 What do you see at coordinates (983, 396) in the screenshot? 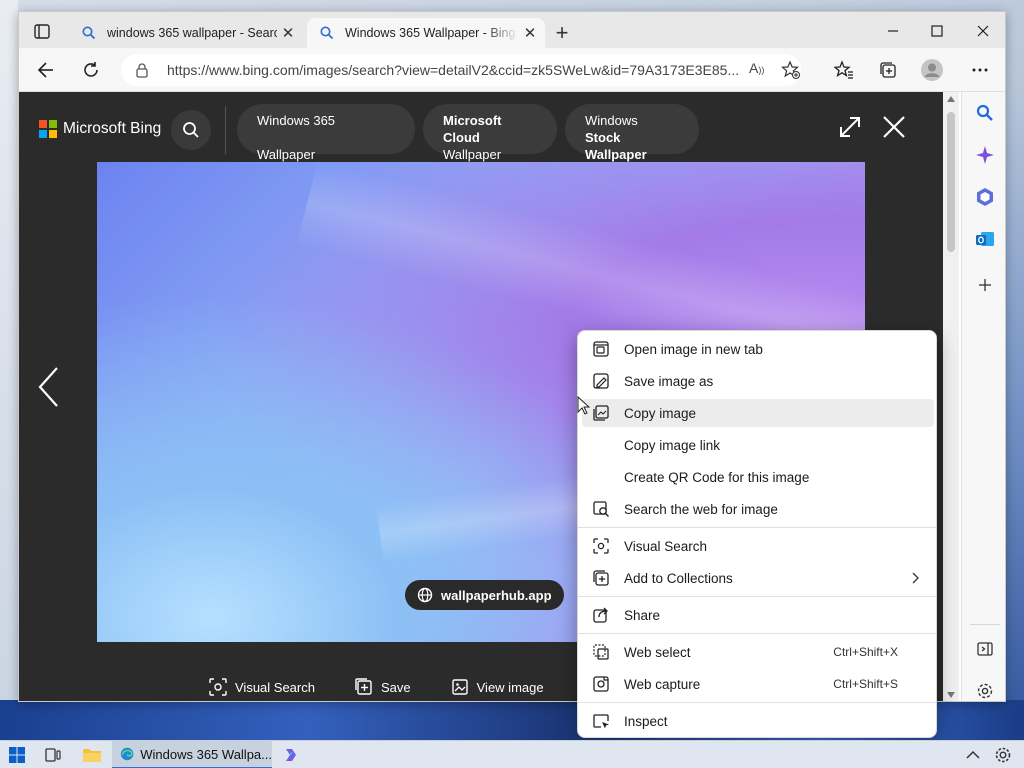
I see `edge-sidebar` at bounding box center [983, 396].